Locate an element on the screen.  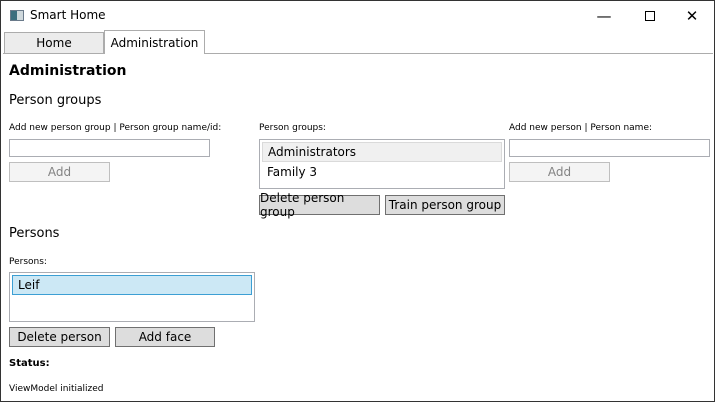
close-button: ✕ is located at coordinates (692, 16).